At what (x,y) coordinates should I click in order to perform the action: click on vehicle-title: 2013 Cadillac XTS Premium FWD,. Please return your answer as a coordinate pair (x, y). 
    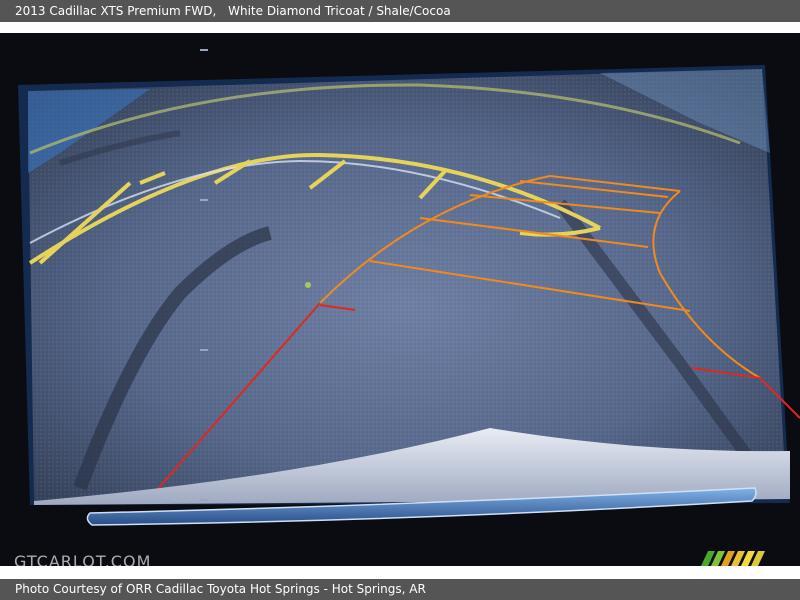
    Looking at the image, I should click on (116, 11).